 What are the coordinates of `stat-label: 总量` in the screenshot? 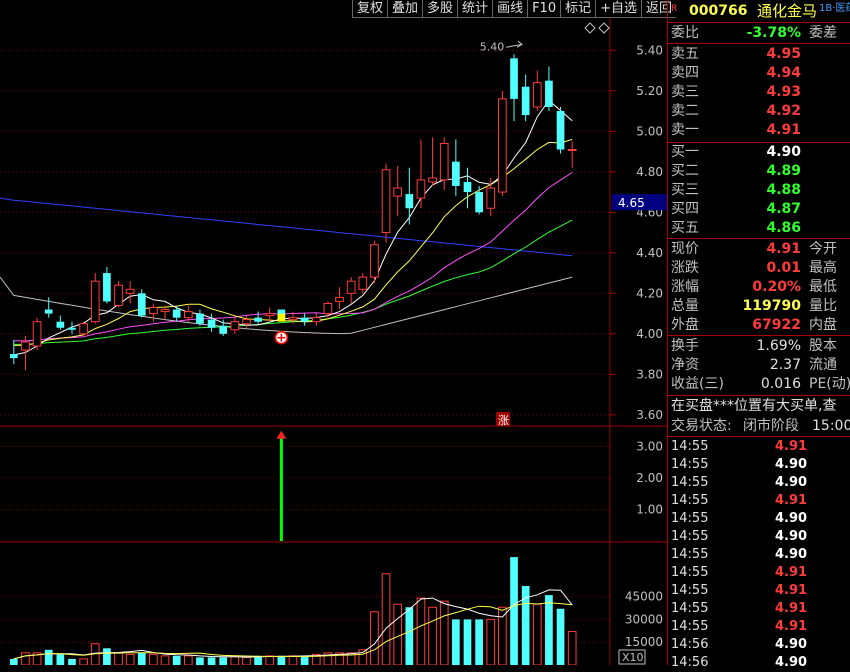 It's located at (685, 306).